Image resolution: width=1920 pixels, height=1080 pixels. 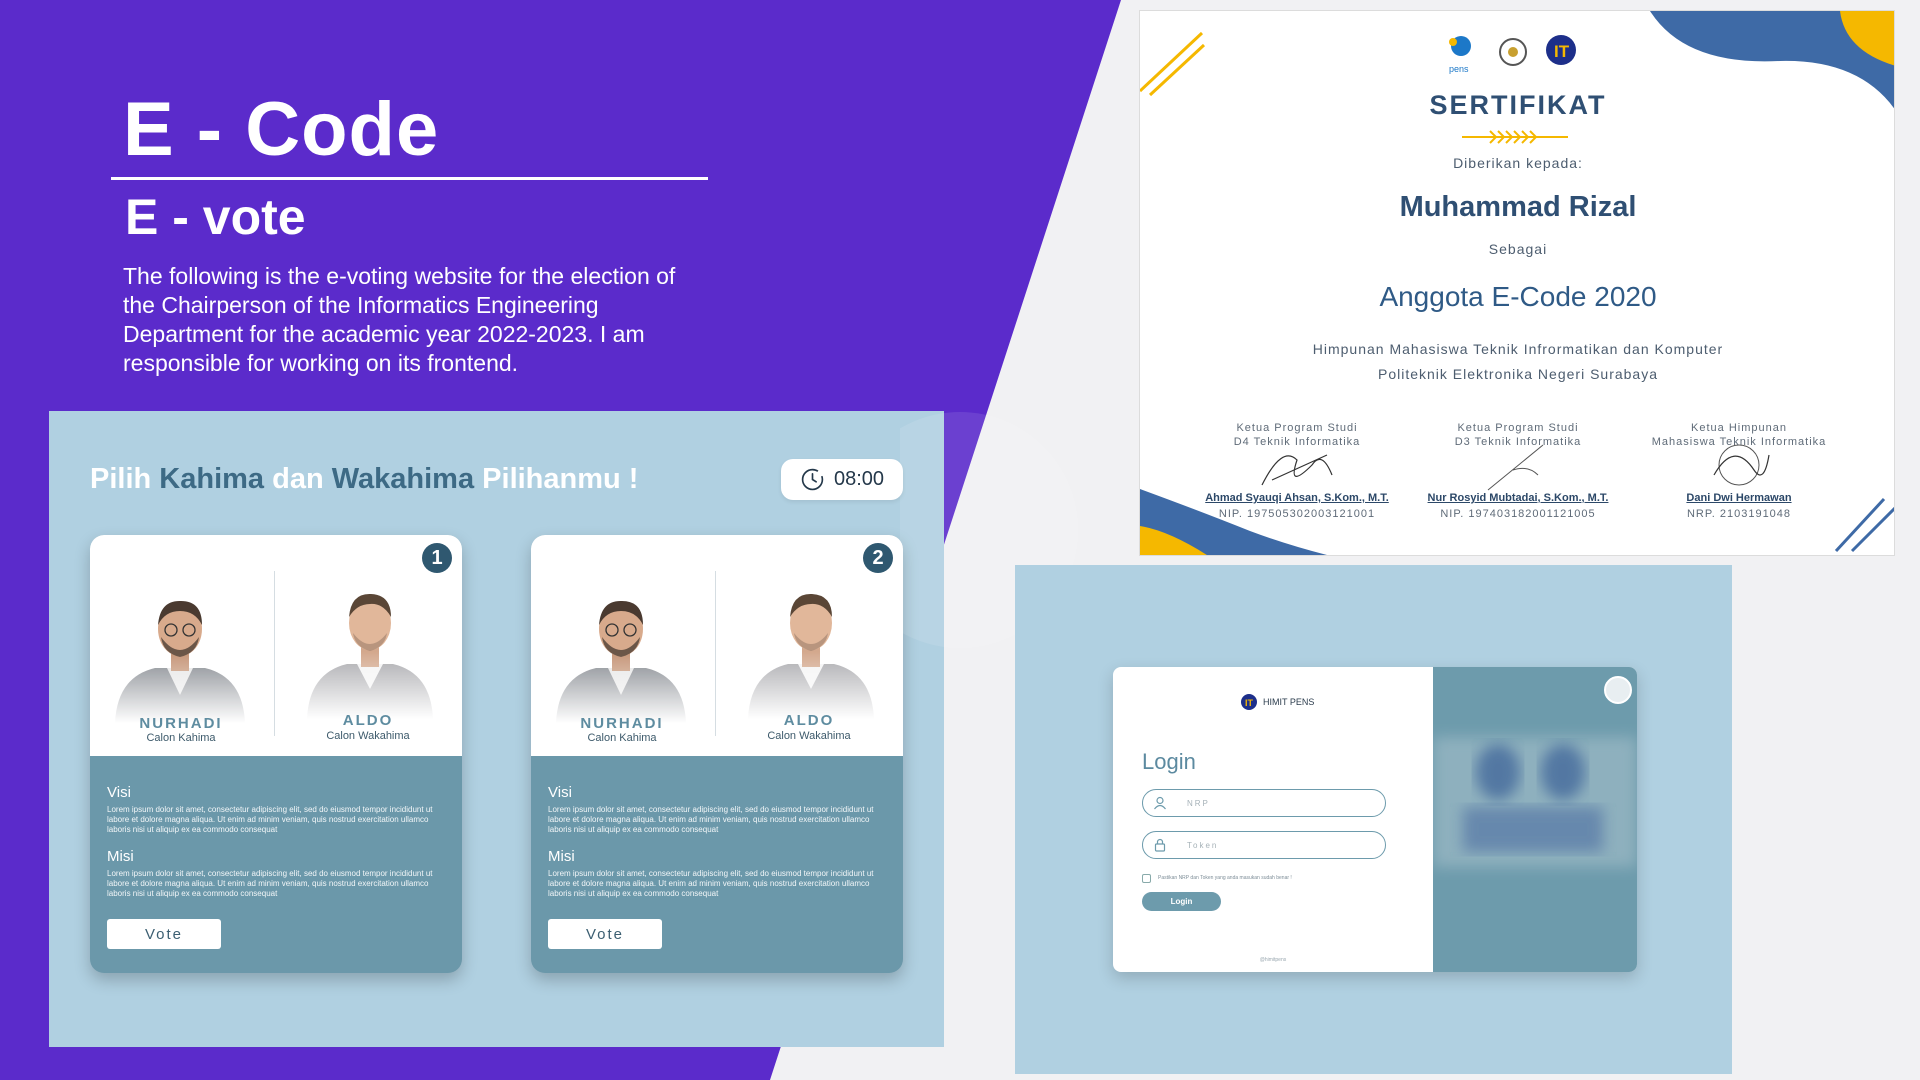 I want to click on login-button: Login, so click(x=1181, y=901).